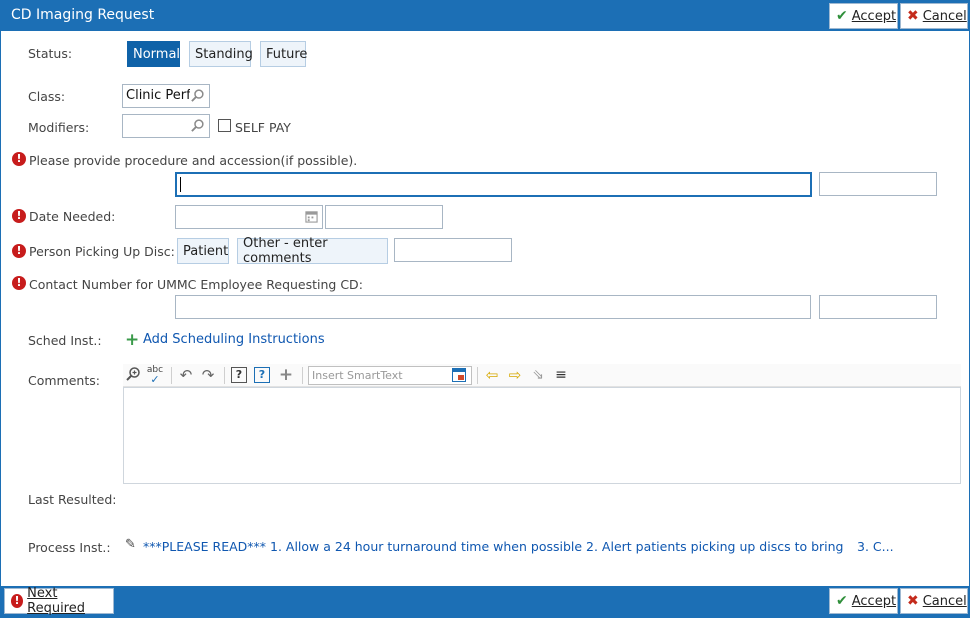 This screenshot has height=618, width=970. I want to click on cancel-button-top: ✖ Cancel, so click(934, 16).